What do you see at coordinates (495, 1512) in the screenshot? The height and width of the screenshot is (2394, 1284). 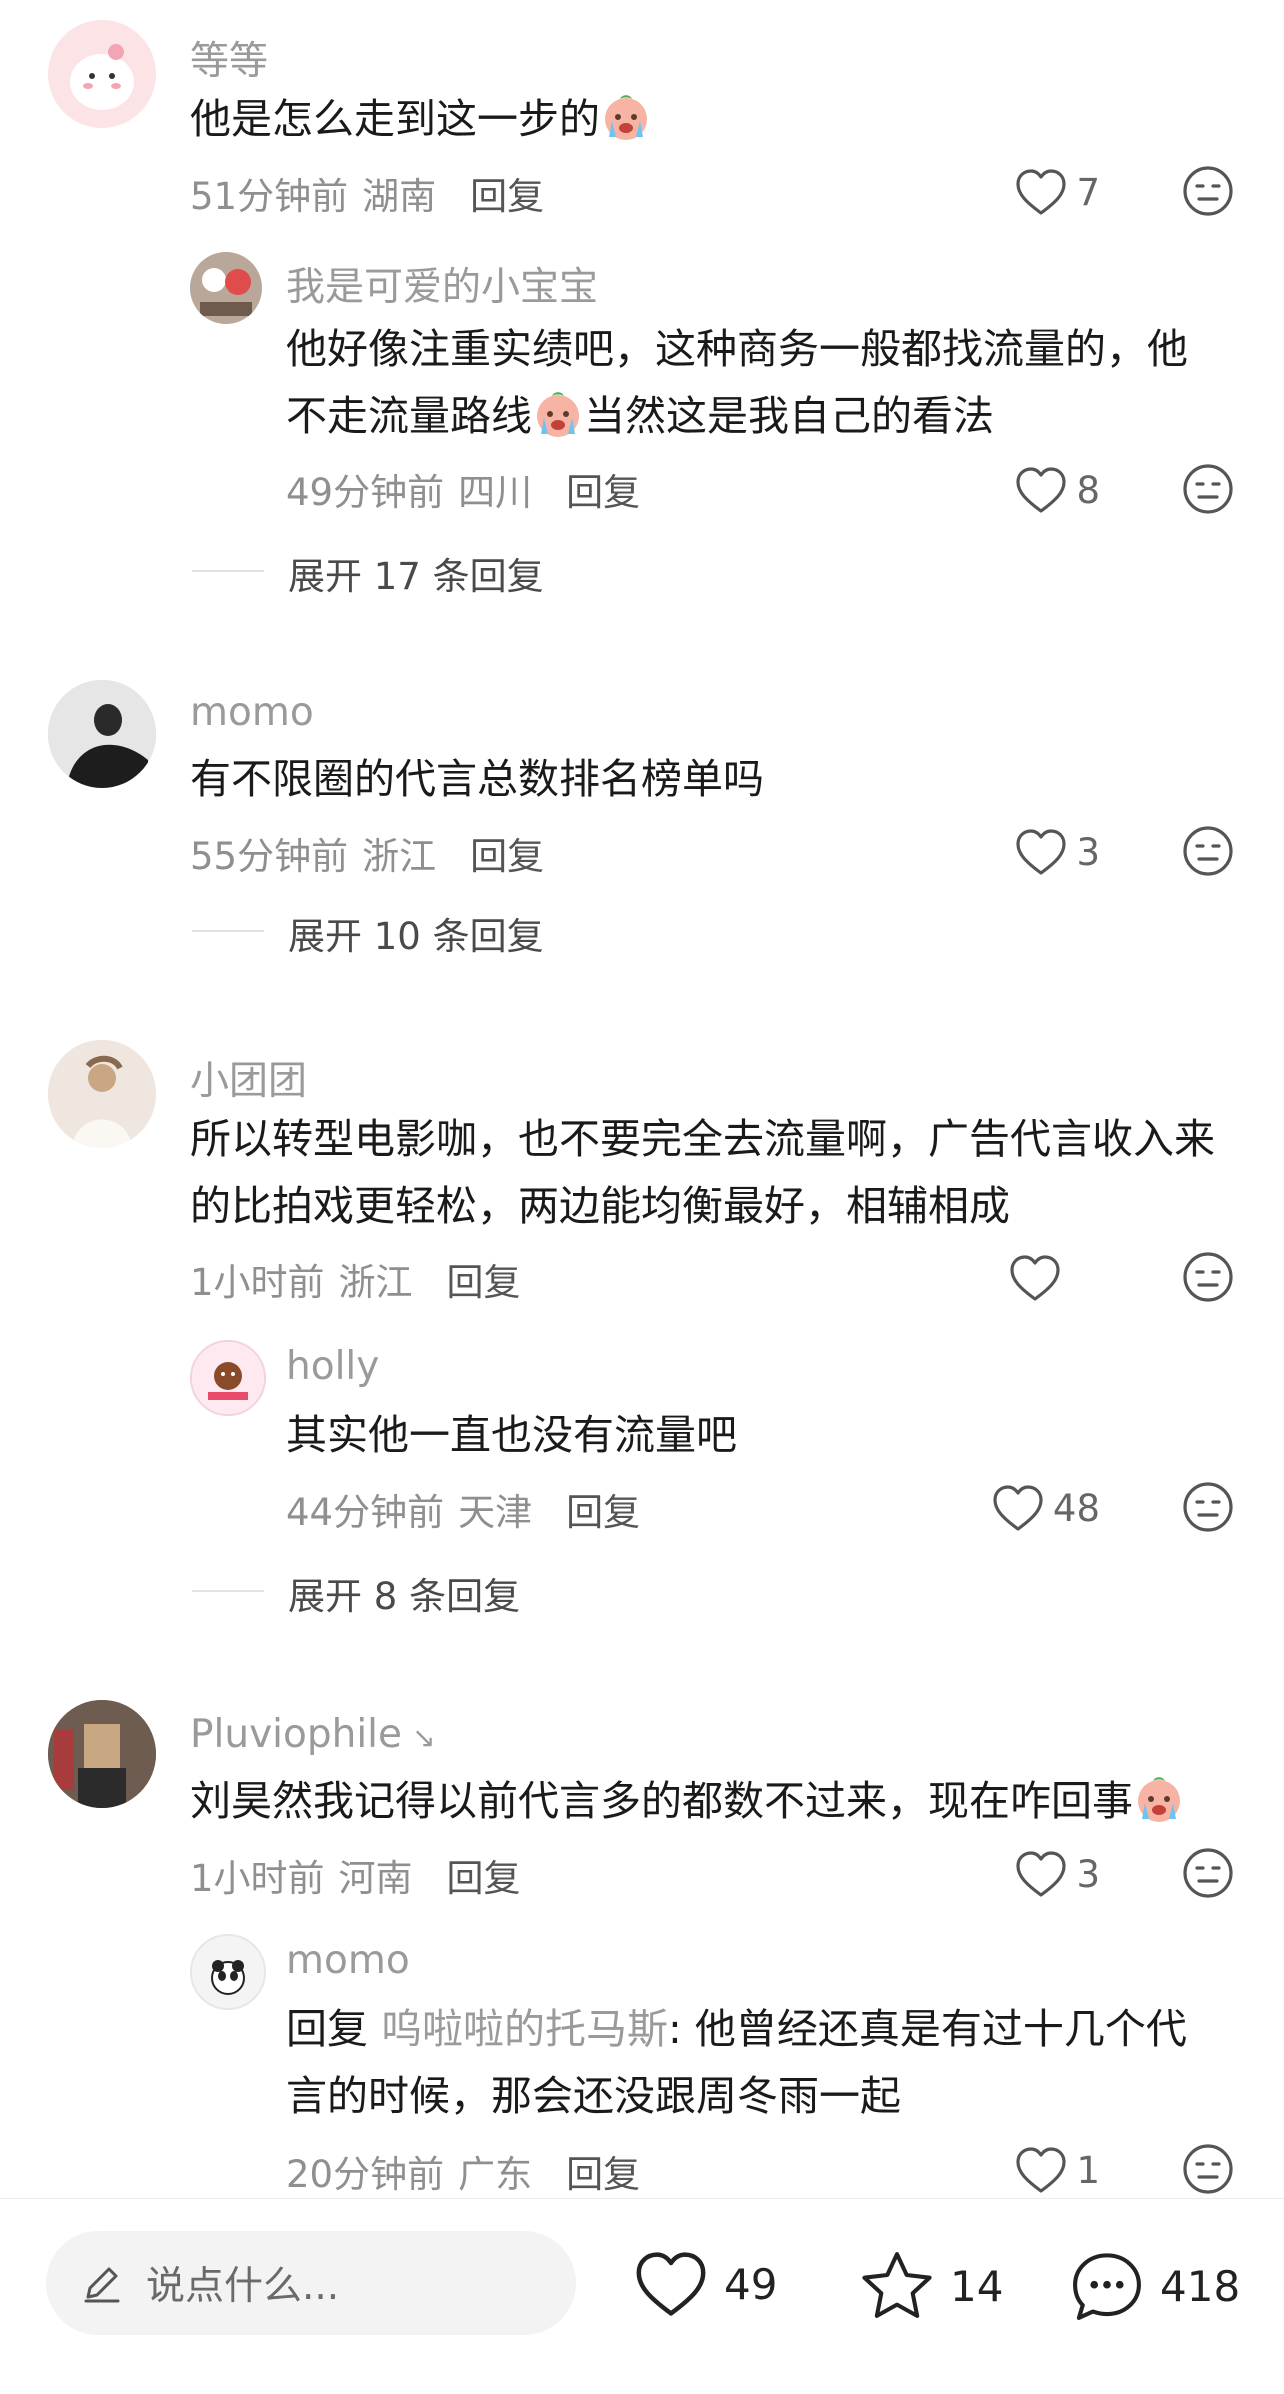 I see `reply-location: 天津` at bounding box center [495, 1512].